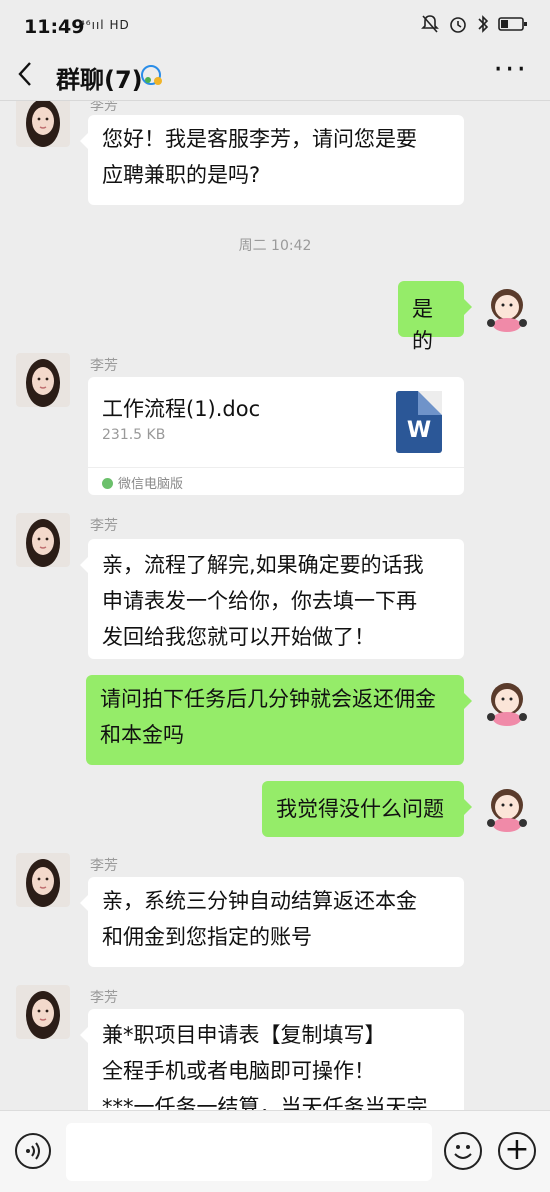 The width and height of the screenshot is (550, 1192). Describe the element at coordinates (151, 484) in the screenshot. I see `file-source: 微信电脑版` at that location.